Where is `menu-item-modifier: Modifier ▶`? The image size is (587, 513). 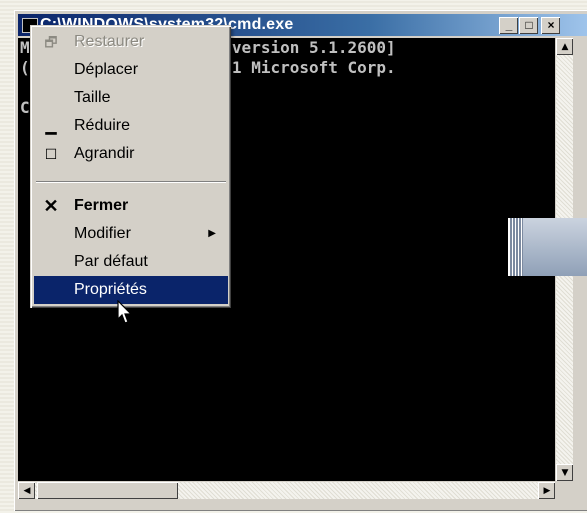
menu-item-modifier: Modifier ▶ is located at coordinates (131, 234).